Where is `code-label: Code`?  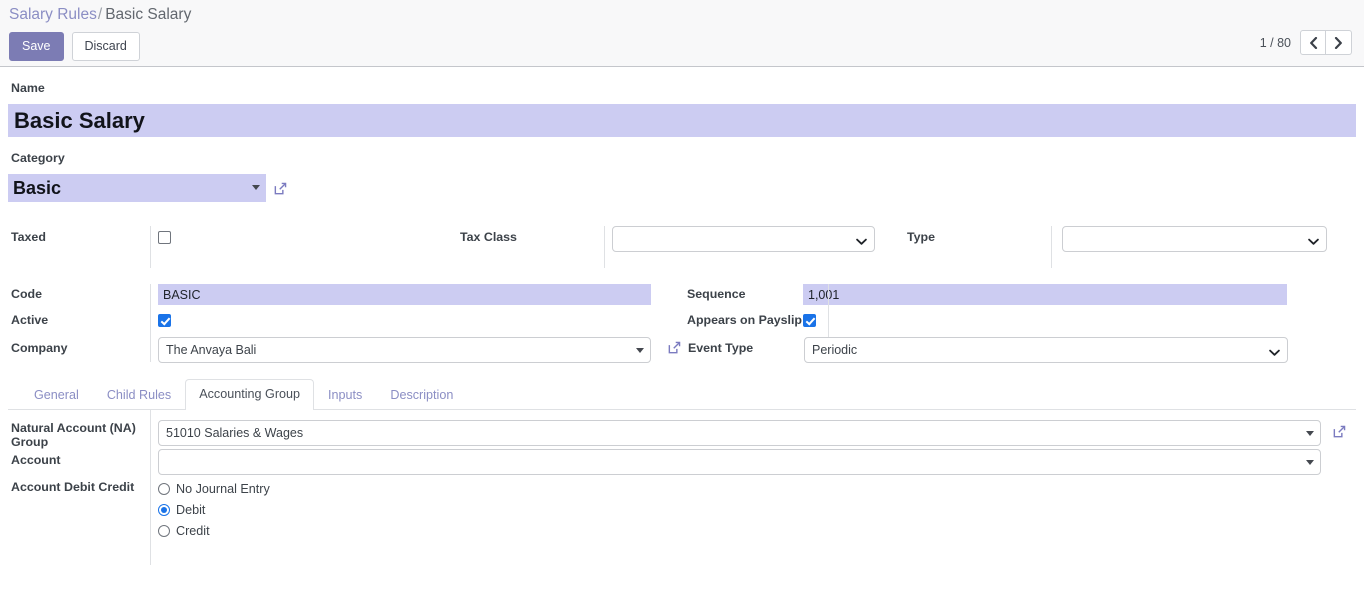 code-label: Code is located at coordinates (26, 294).